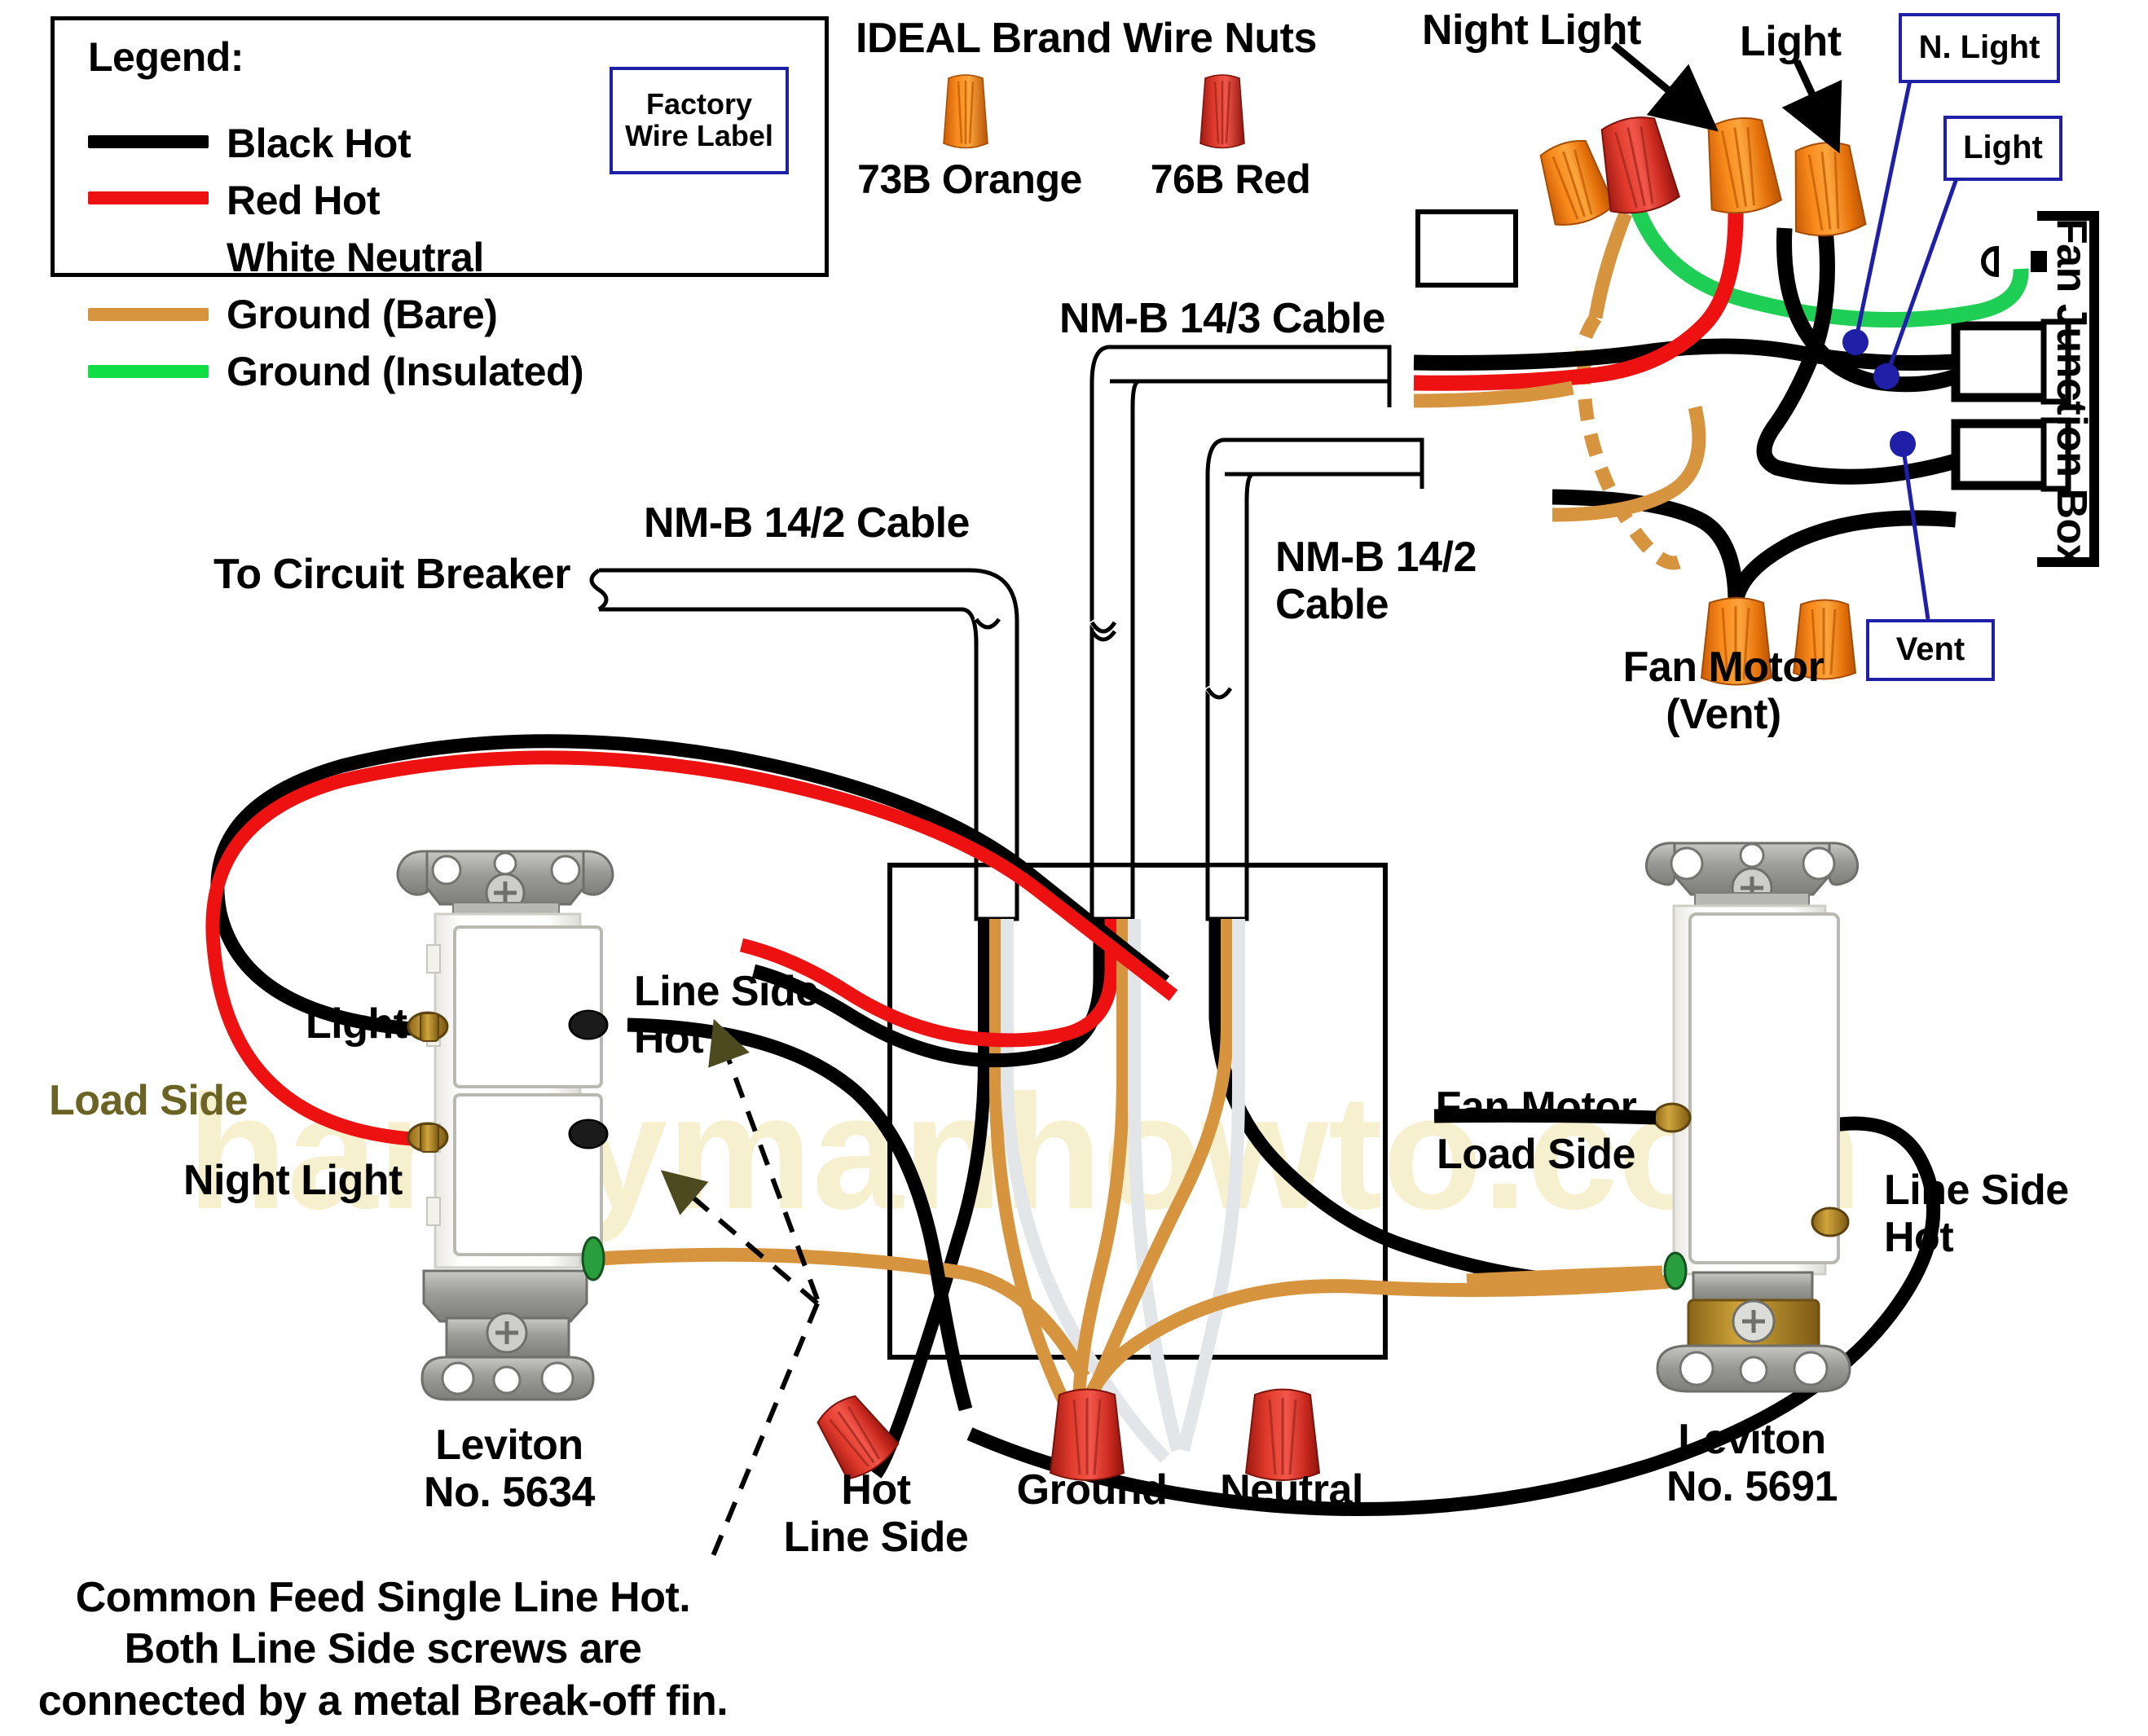 The image size is (2148, 1736). I want to click on right-switch-strap-bottom, so click(1753, 1332).